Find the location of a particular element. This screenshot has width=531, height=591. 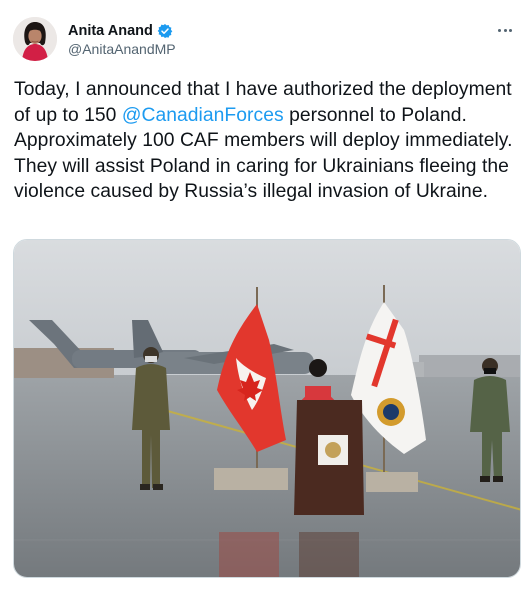

avatar is located at coordinates (35, 39).